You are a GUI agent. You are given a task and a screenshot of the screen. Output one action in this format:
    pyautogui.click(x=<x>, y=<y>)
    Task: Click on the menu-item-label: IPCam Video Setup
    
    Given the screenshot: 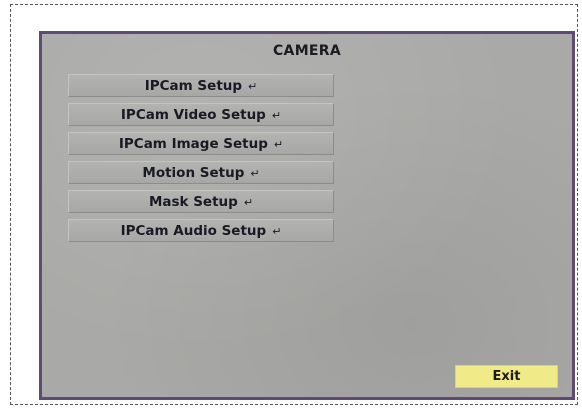 What is the action you would take?
    pyautogui.click(x=193, y=114)
    